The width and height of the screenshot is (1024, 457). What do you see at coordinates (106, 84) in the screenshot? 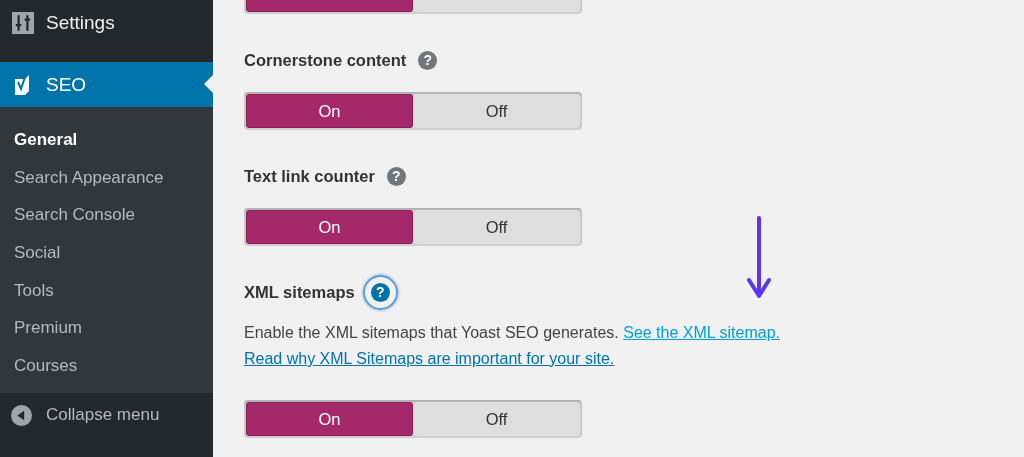
I see `menu-item: SEO` at bounding box center [106, 84].